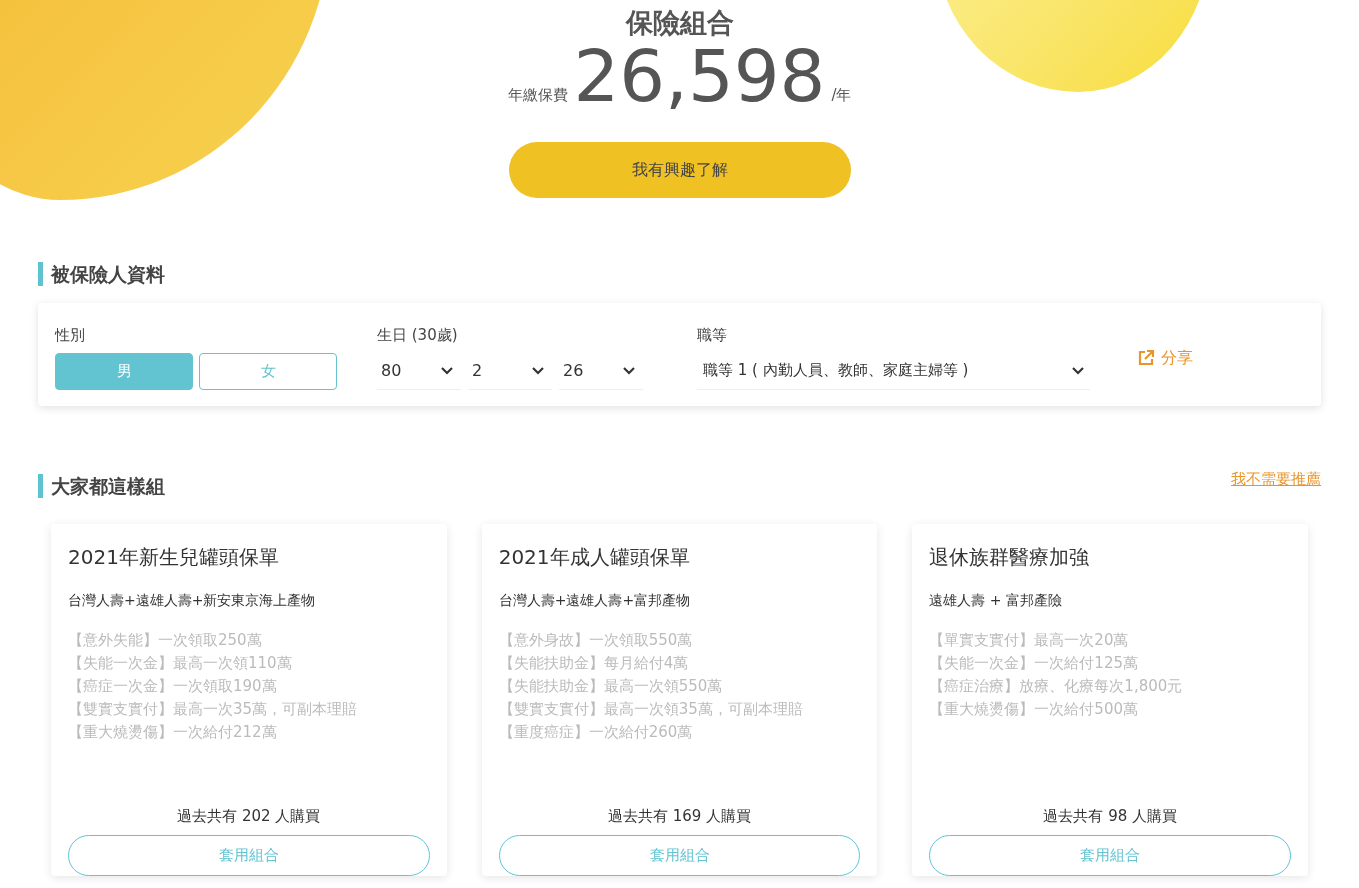  I want to click on occupation-select: 職等 1 ( 內勤人員、教師、家庭主婦等 ), so click(893, 371).